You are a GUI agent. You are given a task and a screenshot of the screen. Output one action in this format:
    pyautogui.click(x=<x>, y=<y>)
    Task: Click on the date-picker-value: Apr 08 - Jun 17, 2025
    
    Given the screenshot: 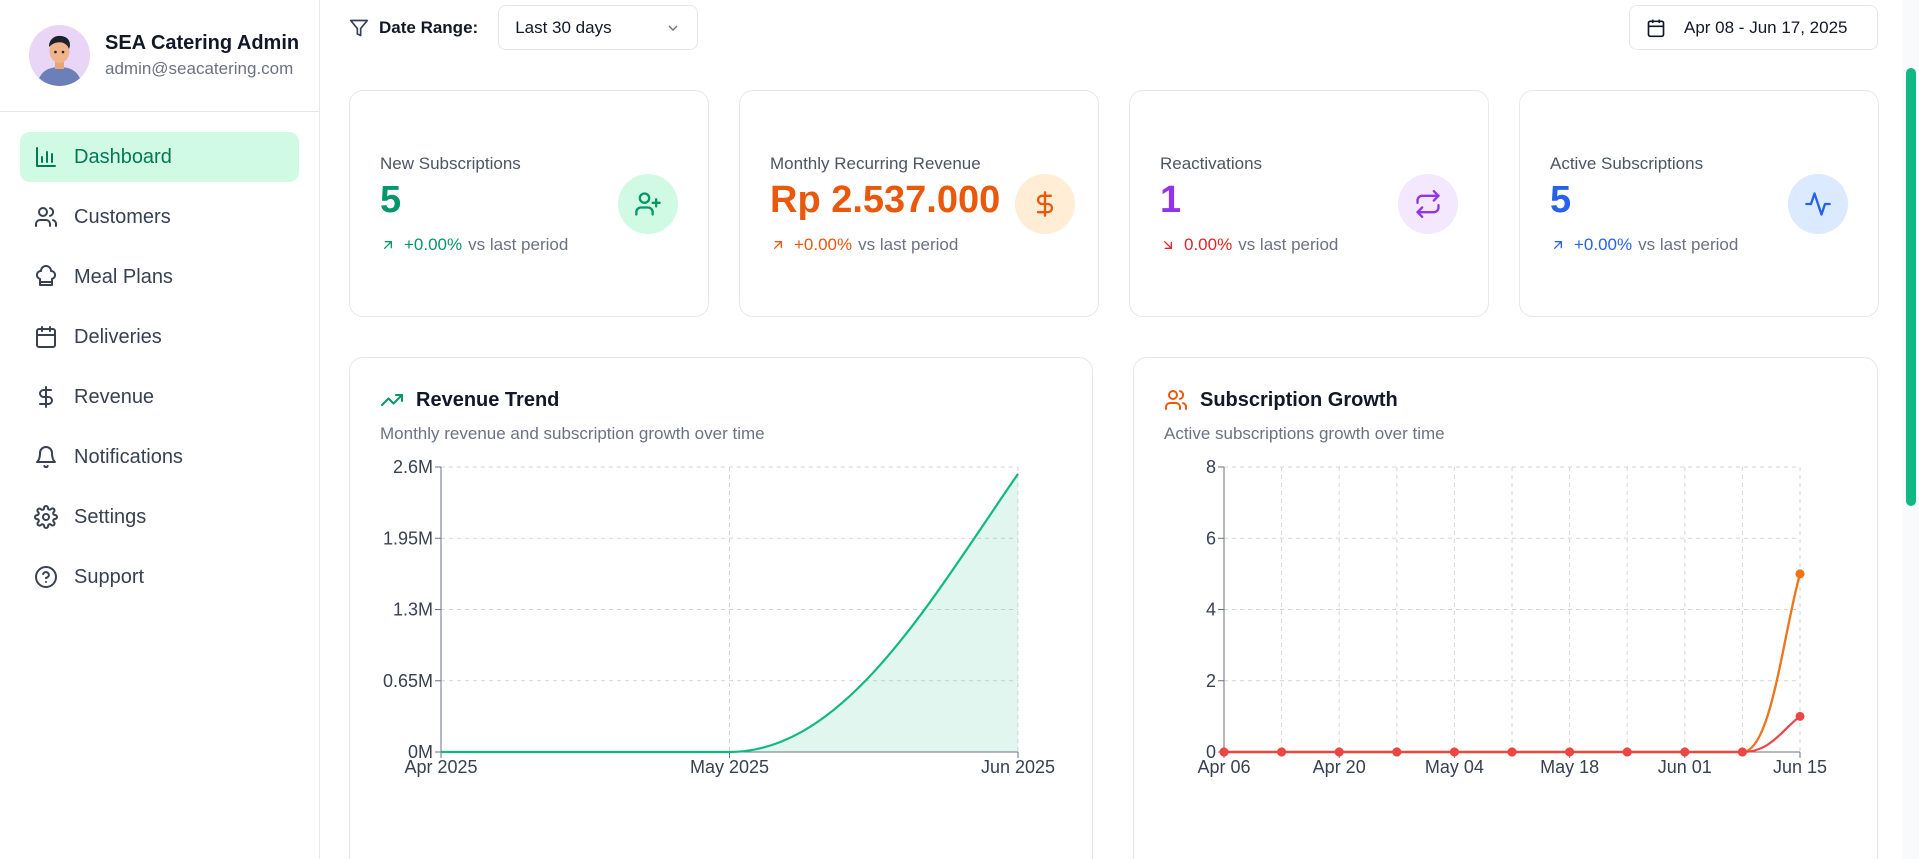 What is the action you would take?
    pyautogui.click(x=1766, y=27)
    